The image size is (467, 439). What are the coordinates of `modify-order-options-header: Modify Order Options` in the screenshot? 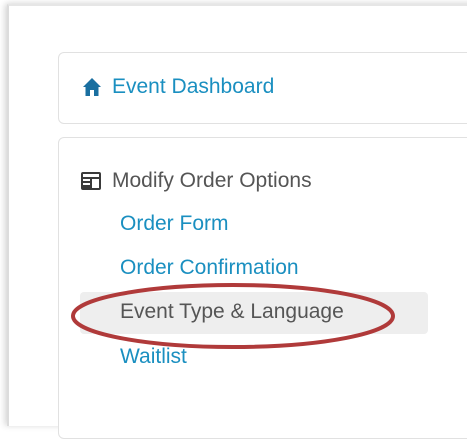 It's located at (196, 181).